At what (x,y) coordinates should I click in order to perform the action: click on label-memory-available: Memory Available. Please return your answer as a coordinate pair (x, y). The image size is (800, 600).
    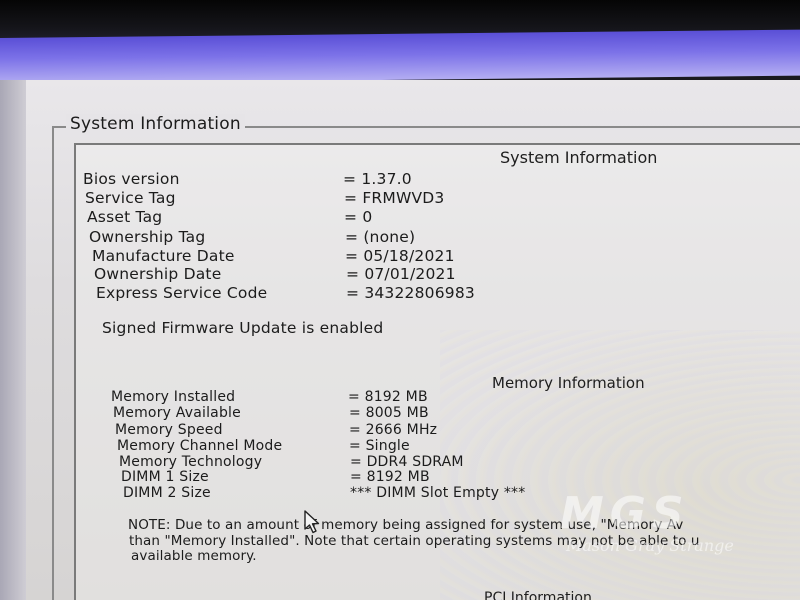
    Looking at the image, I should click on (177, 413).